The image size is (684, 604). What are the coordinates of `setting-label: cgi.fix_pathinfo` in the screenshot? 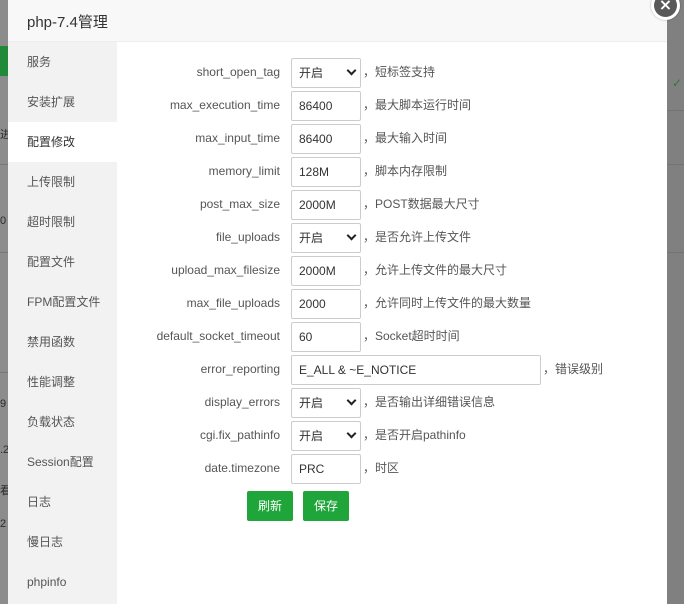 It's located at (239, 435).